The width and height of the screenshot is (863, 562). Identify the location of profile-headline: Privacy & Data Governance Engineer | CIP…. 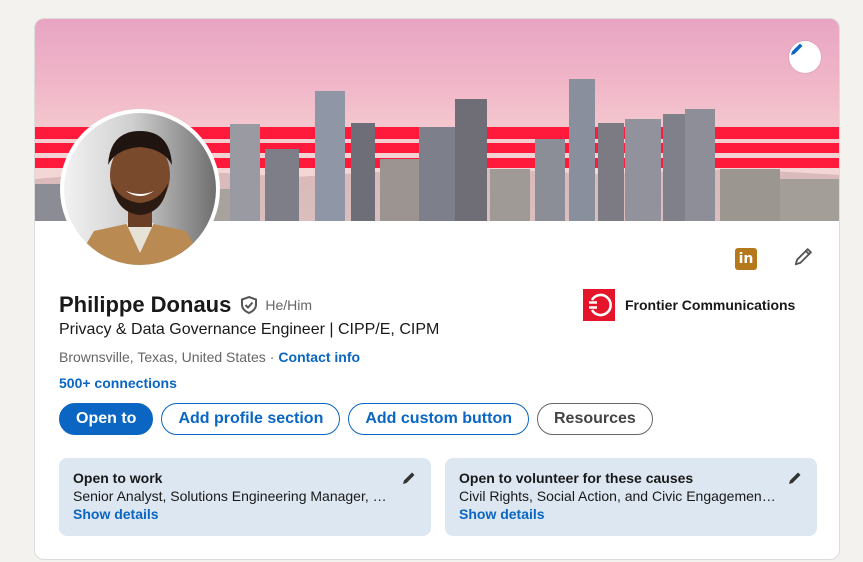
(249, 329).